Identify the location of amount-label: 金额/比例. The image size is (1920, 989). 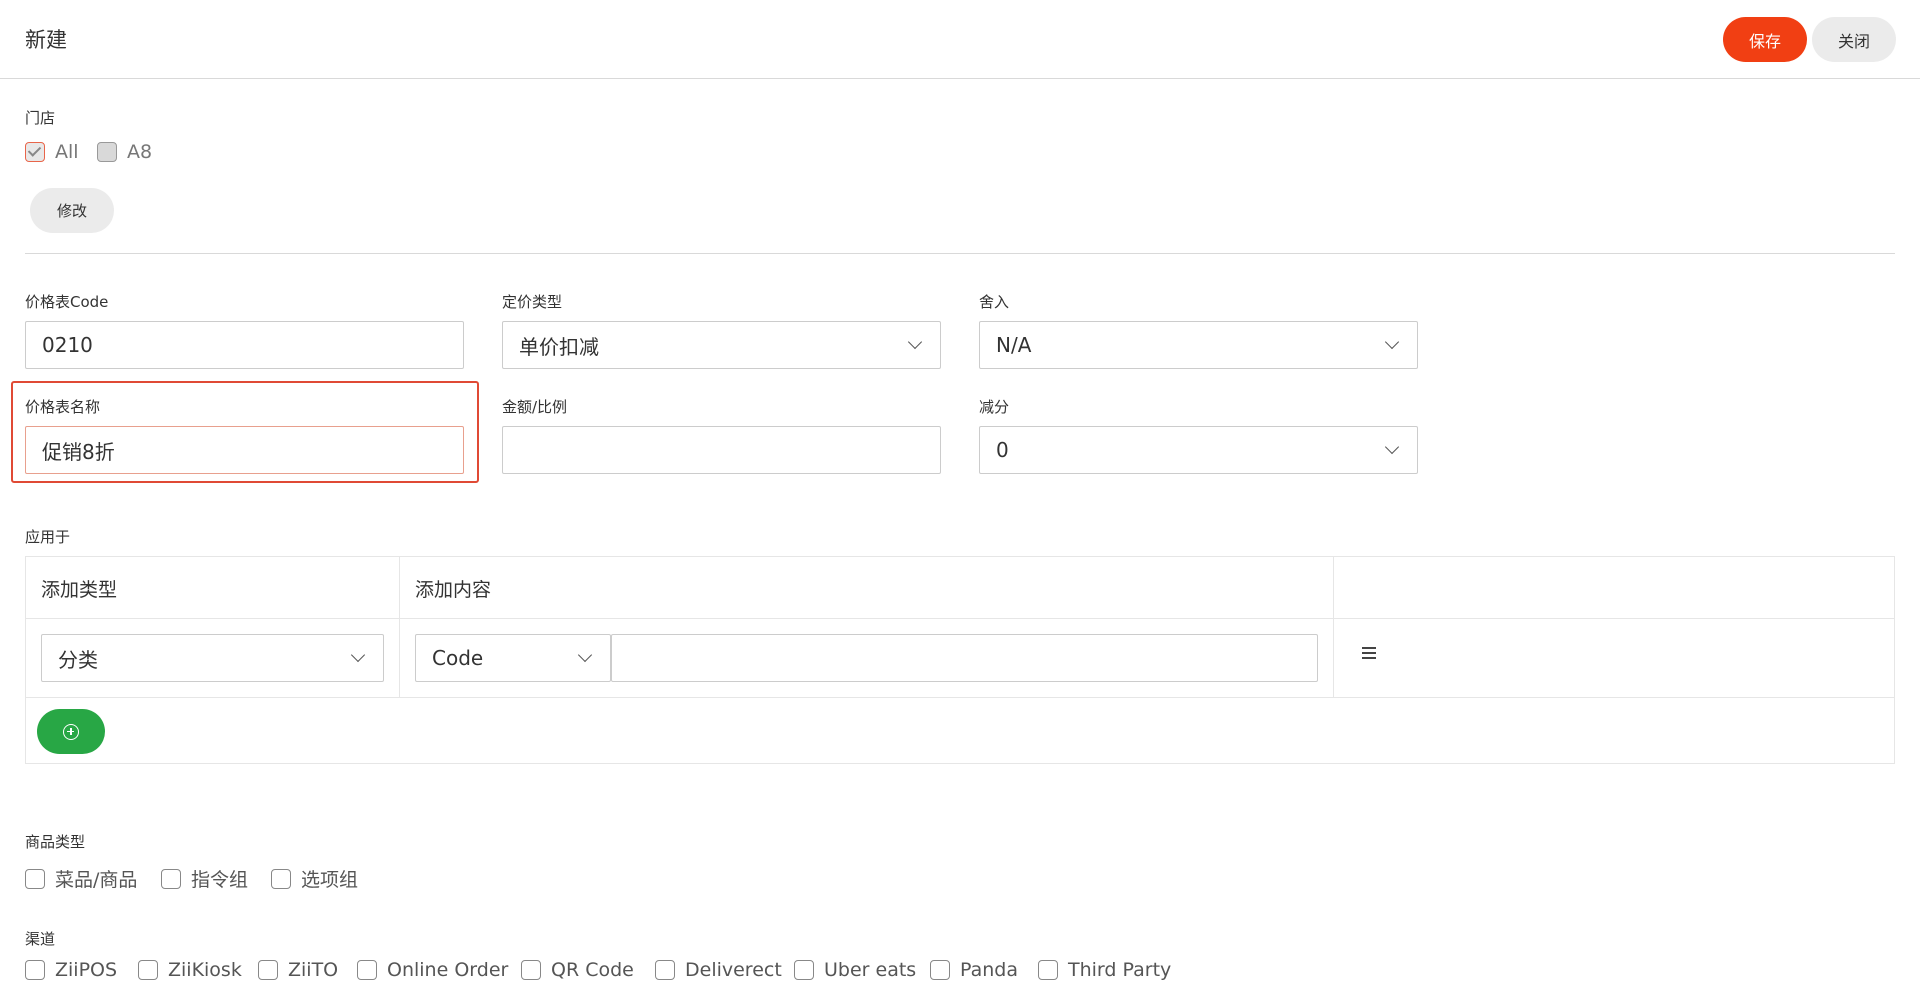
(535, 407).